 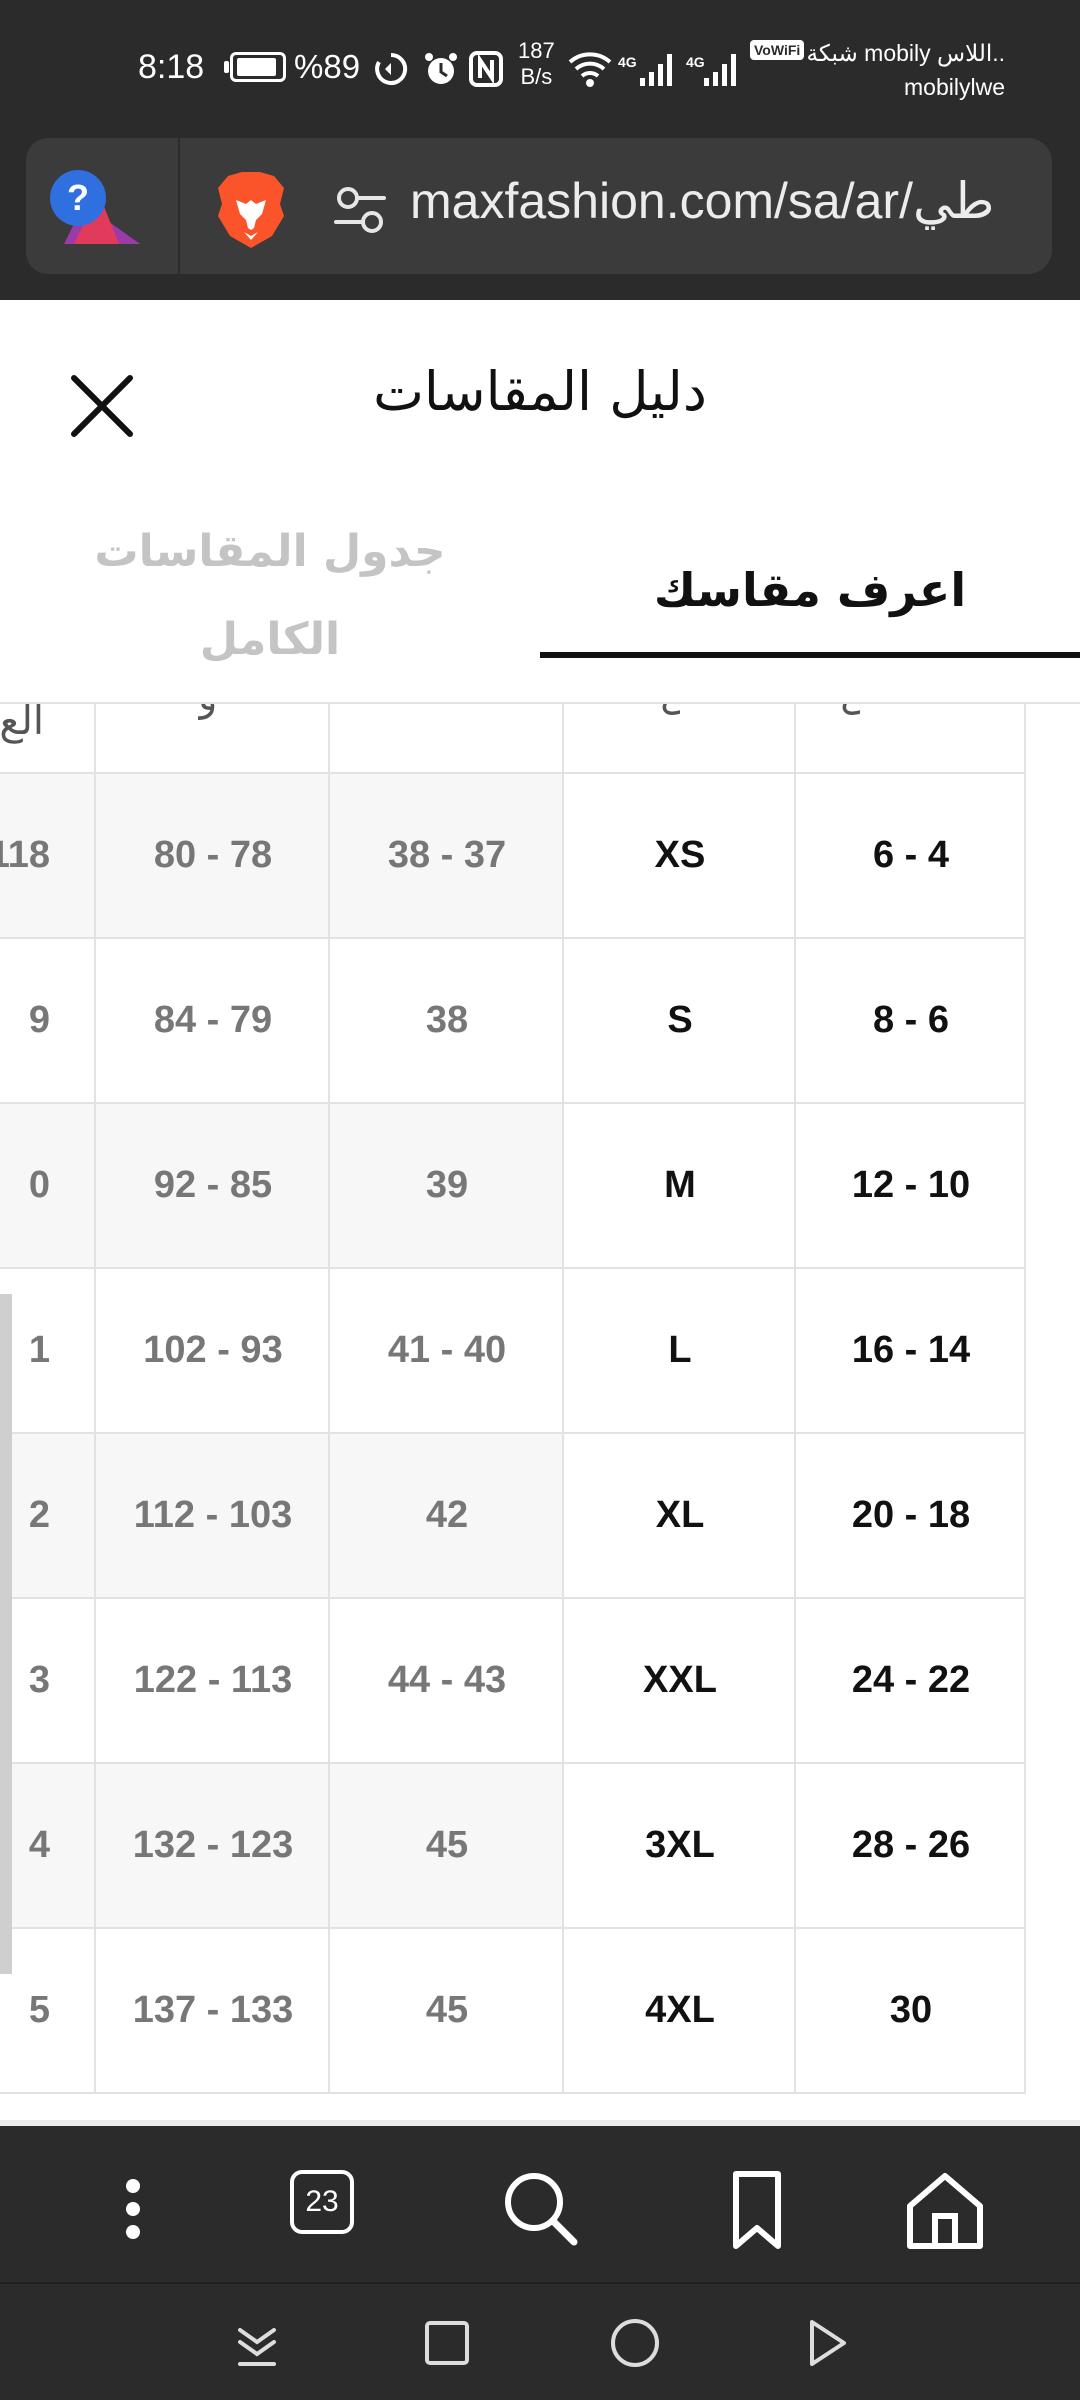 What do you see at coordinates (541, 2209) in the screenshot?
I see `search-icon` at bounding box center [541, 2209].